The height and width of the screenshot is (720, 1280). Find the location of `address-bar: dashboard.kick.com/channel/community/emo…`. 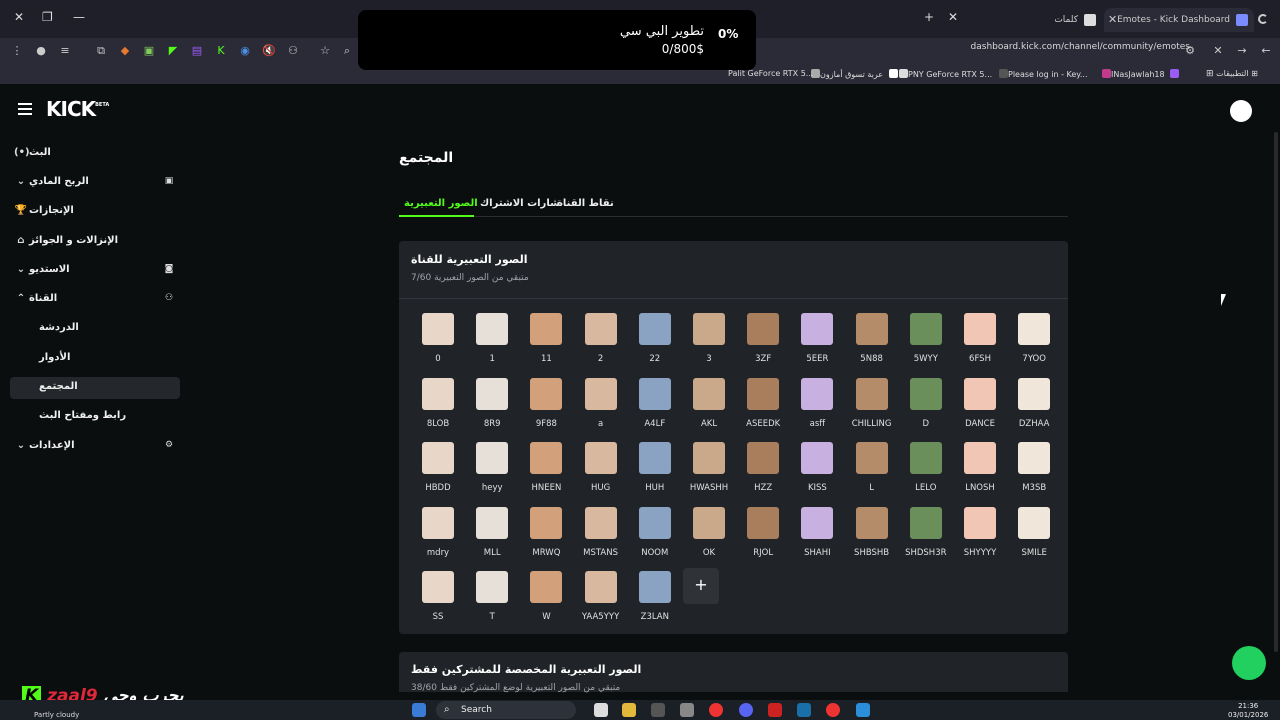

address-bar: dashboard.kick.com/channel/community/emo… is located at coordinates (1080, 47).